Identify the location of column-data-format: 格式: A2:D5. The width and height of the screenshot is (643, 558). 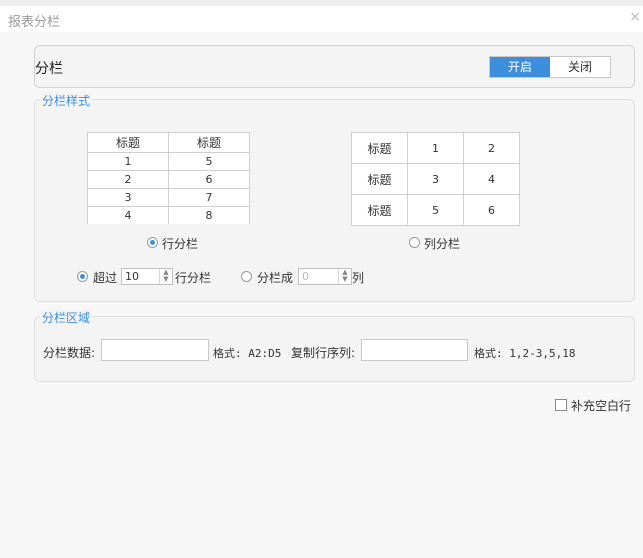
(247, 353).